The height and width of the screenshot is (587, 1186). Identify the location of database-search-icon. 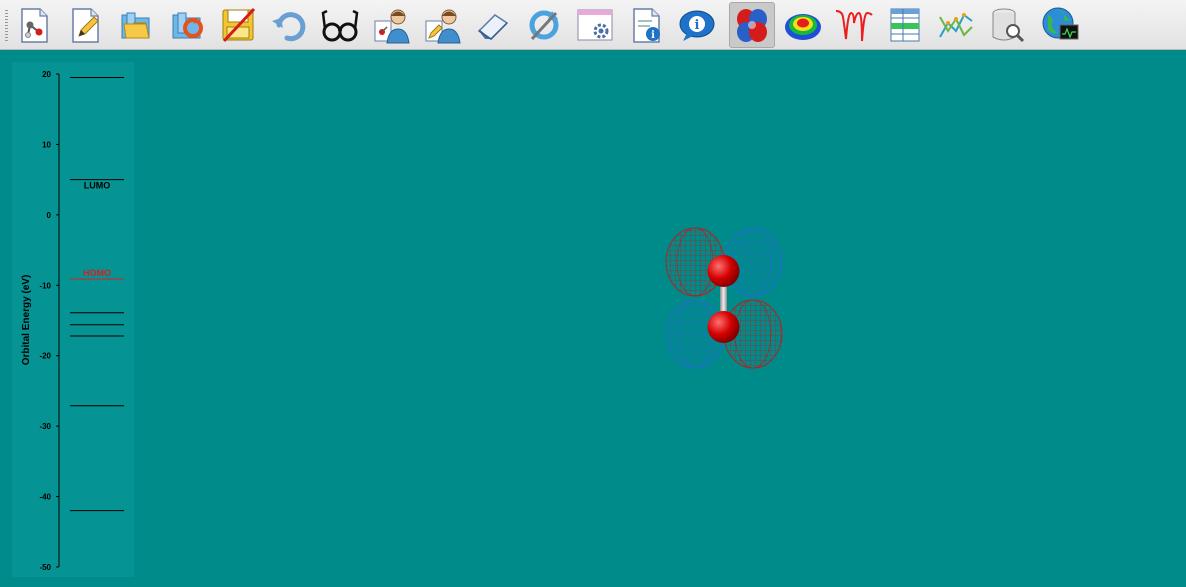
(1008, 25).